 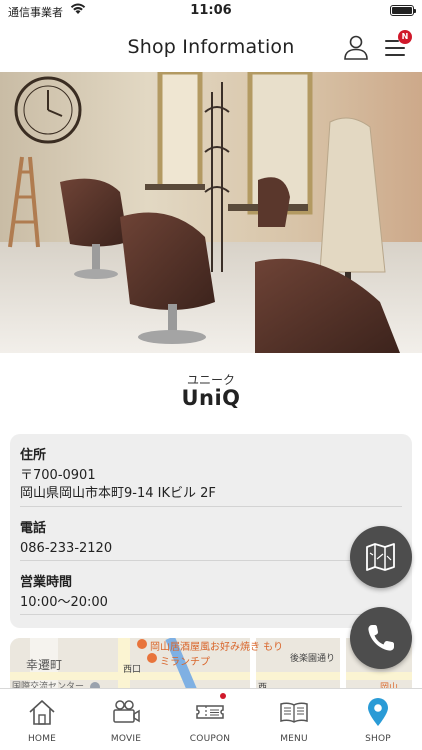 I want to click on open-map-button, so click(x=381, y=557).